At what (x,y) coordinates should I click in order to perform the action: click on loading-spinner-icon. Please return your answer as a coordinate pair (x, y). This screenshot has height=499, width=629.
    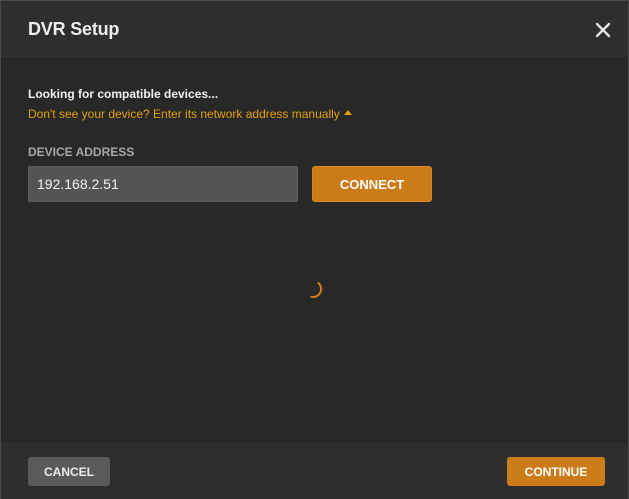
    Looking at the image, I should click on (317, 291).